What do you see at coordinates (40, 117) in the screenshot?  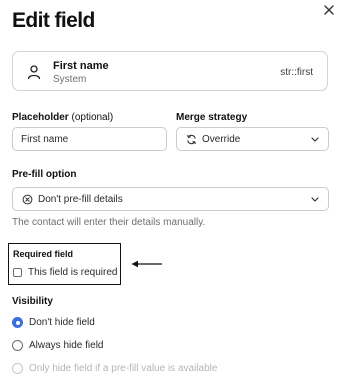 I see `placeholder-label-text: Placeholder` at bounding box center [40, 117].